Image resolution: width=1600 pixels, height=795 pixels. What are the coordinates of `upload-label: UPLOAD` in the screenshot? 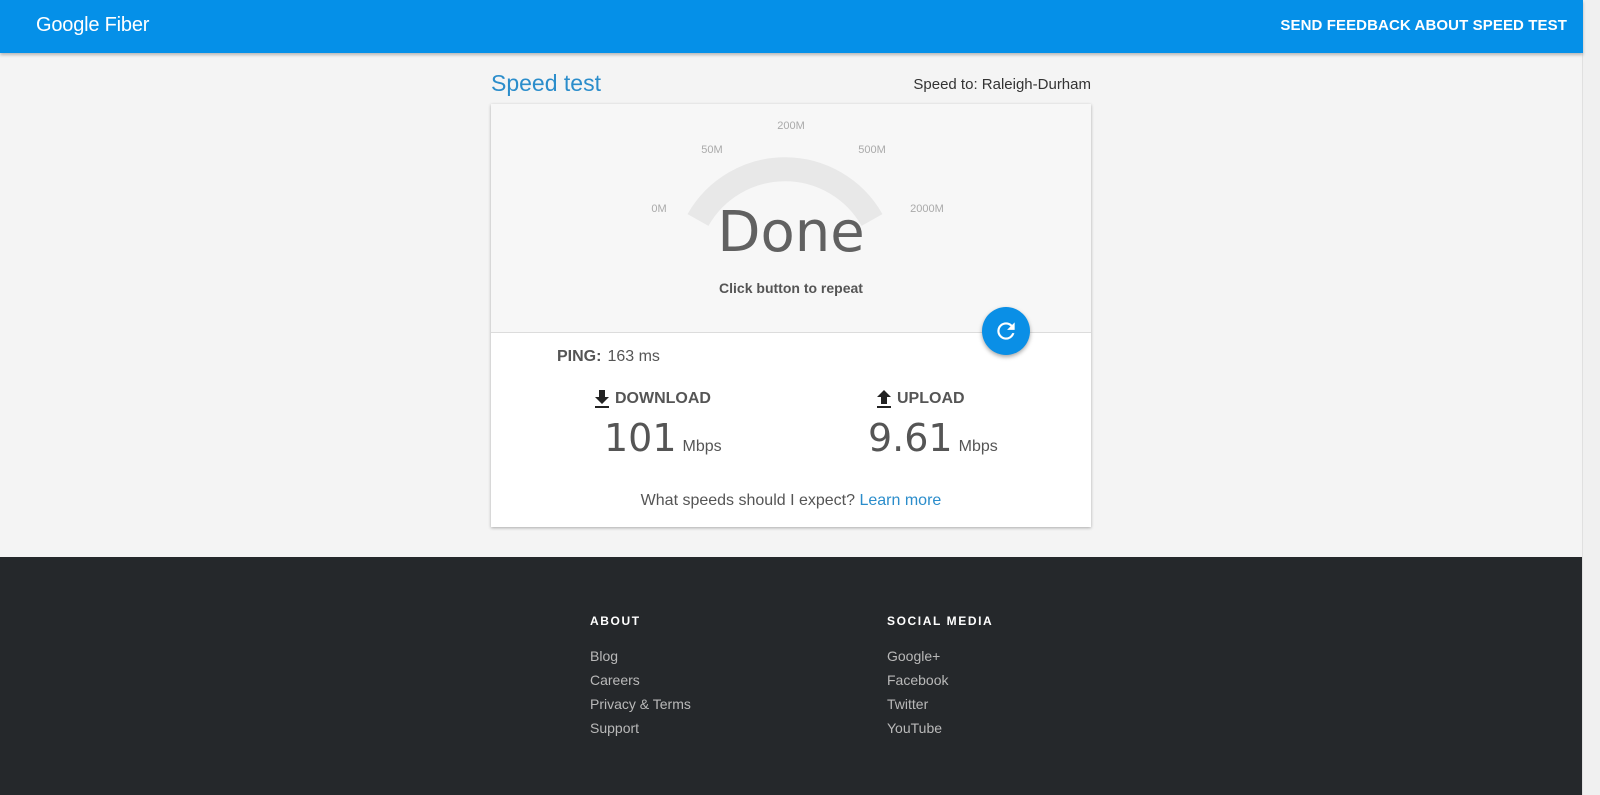 It's located at (931, 398).